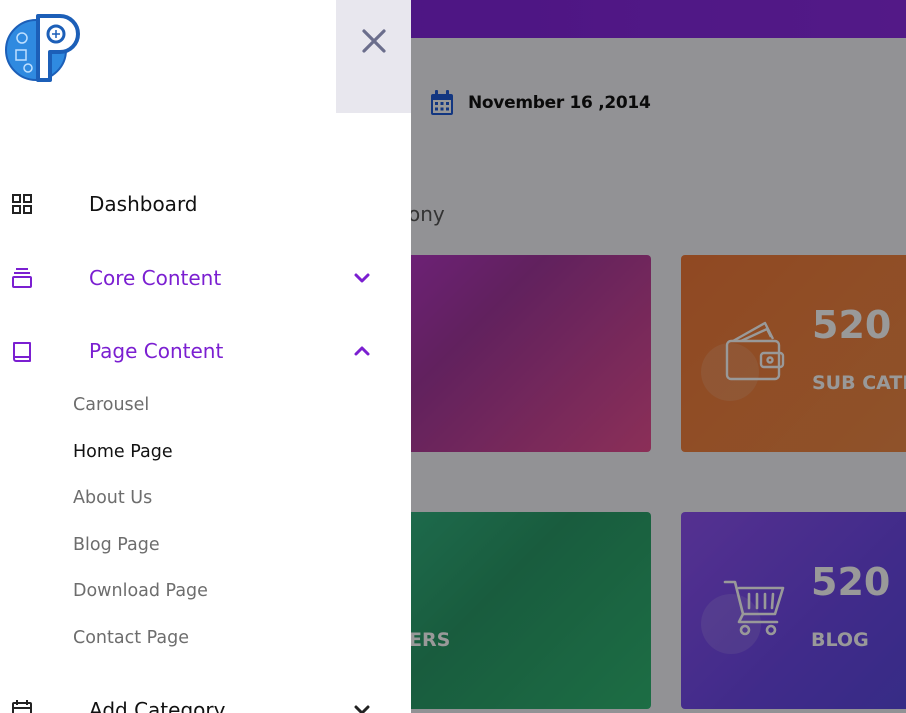 This screenshot has width=906, height=713. I want to click on stack-icon, so click(22, 278).